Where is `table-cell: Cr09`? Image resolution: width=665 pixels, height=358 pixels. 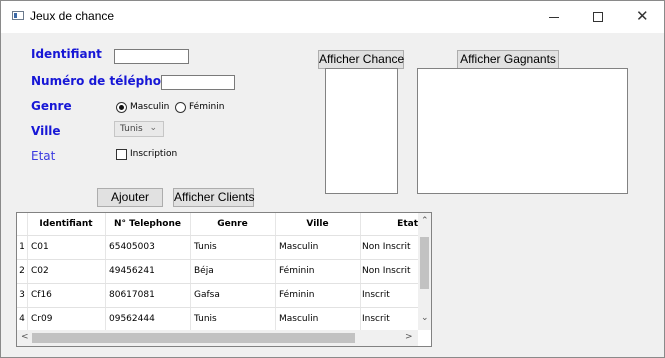
table-cell: Cr09 is located at coordinates (41, 319).